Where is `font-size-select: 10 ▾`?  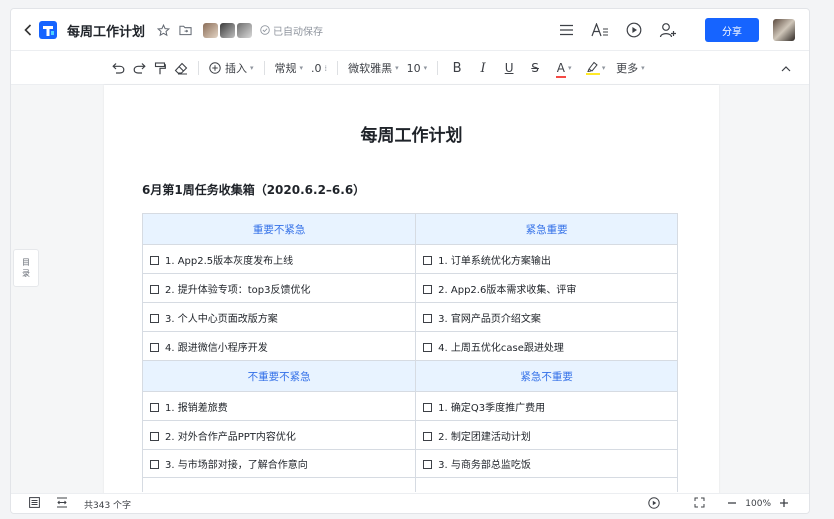
font-size-select: 10 ▾ is located at coordinates (417, 68).